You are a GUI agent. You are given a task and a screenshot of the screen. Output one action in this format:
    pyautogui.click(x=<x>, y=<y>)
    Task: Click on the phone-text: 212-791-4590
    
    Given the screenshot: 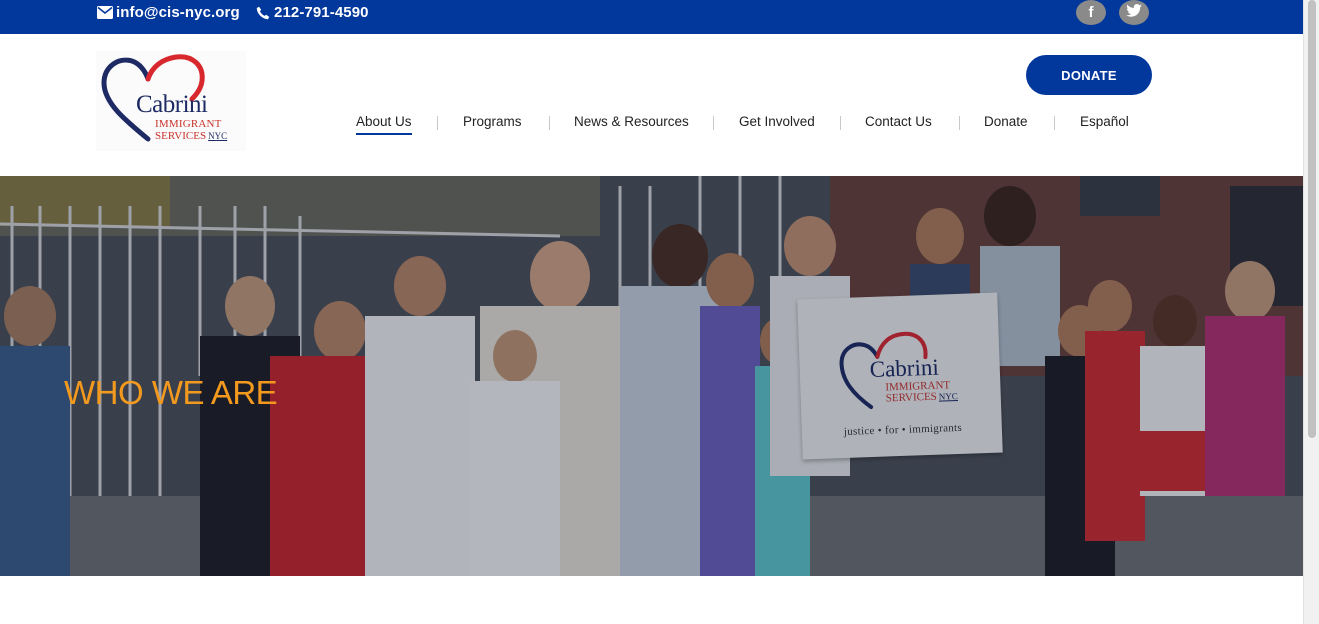 What is the action you would take?
    pyautogui.click(x=321, y=12)
    